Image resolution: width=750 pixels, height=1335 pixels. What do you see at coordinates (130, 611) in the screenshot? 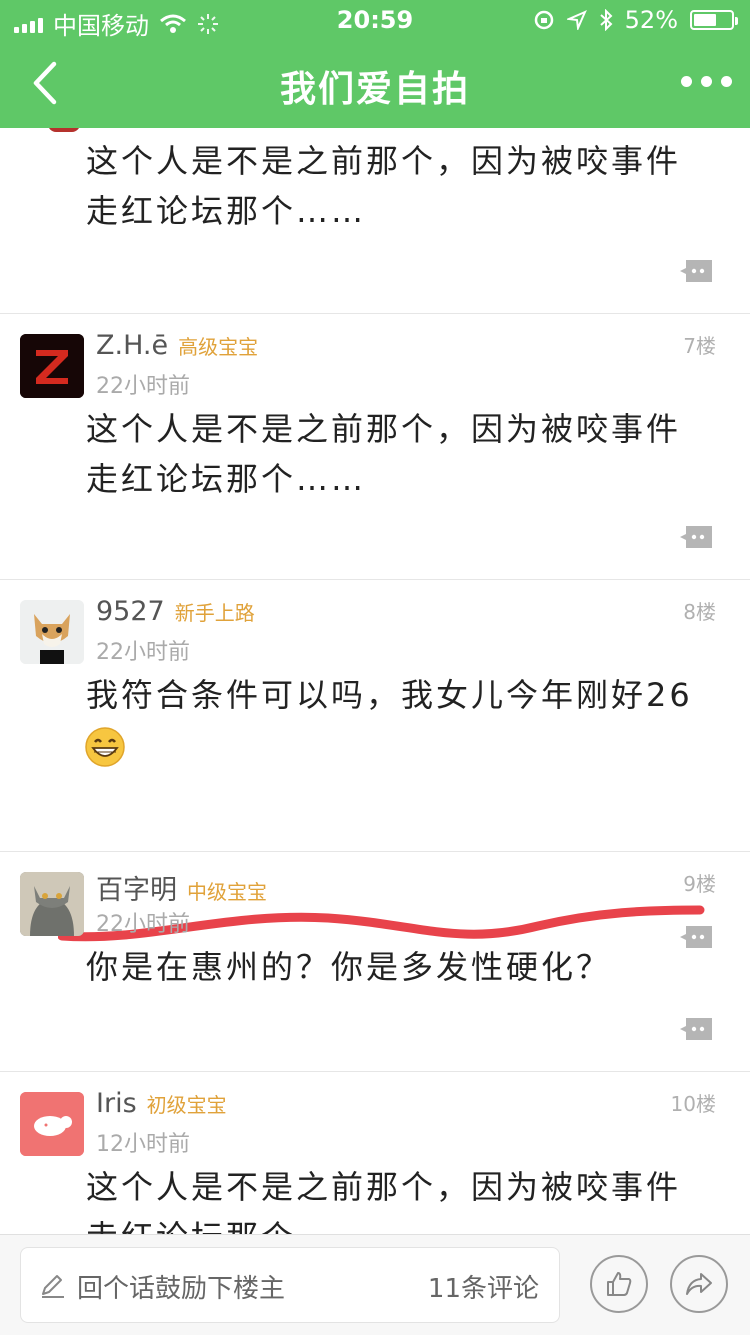
I see `username: 9527` at bounding box center [130, 611].